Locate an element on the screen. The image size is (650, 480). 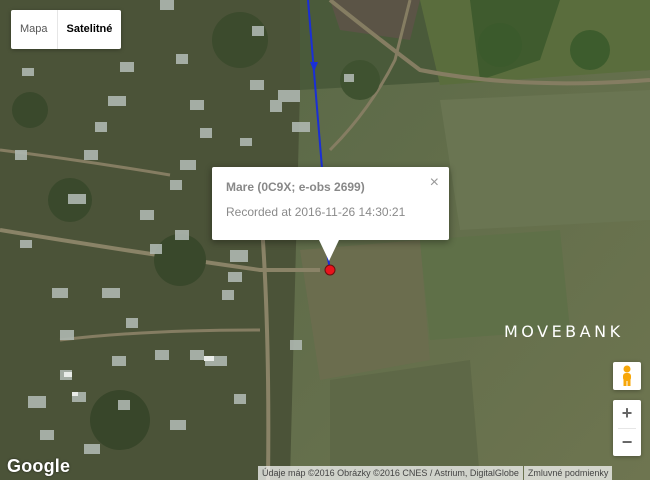
zoom-control: + − is located at coordinates (627, 428).